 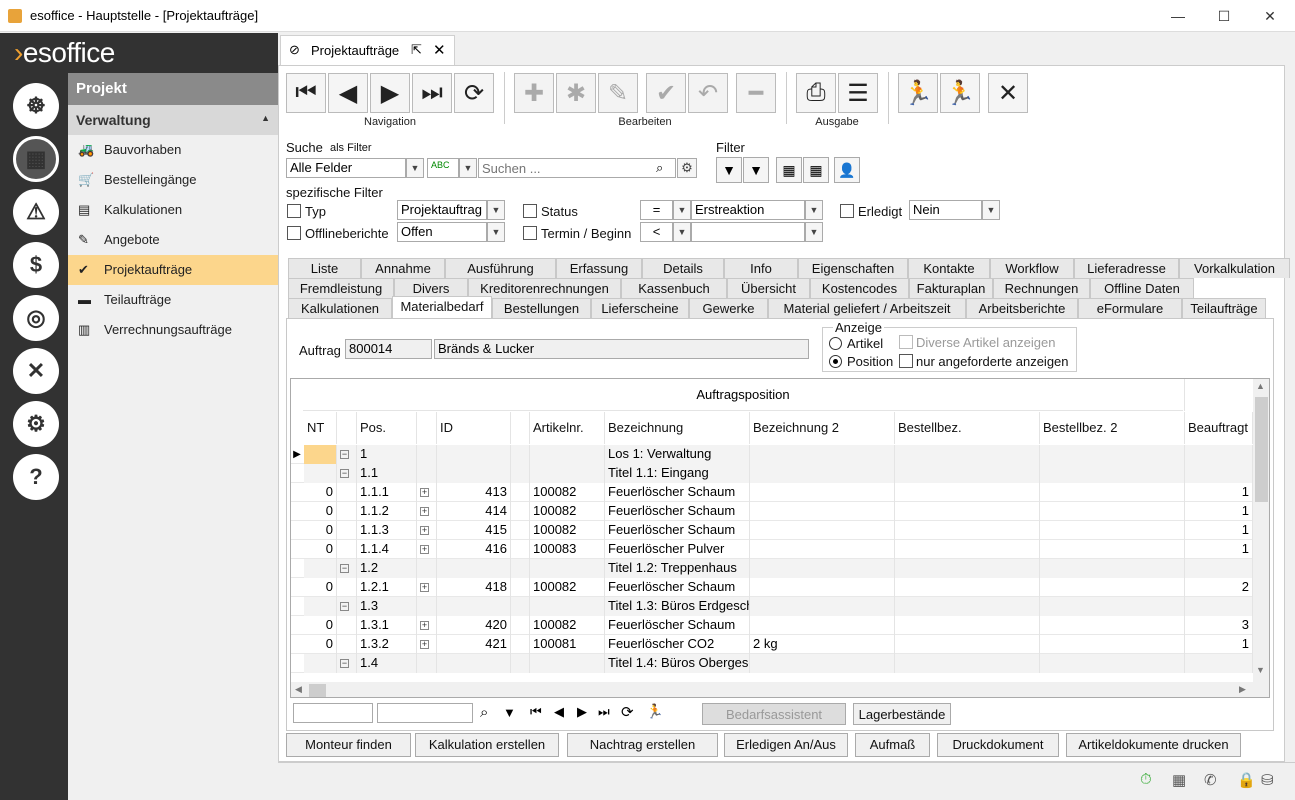 What do you see at coordinates (654, 711) in the screenshot?
I see `runner-icon: 🏃` at bounding box center [654, 711].